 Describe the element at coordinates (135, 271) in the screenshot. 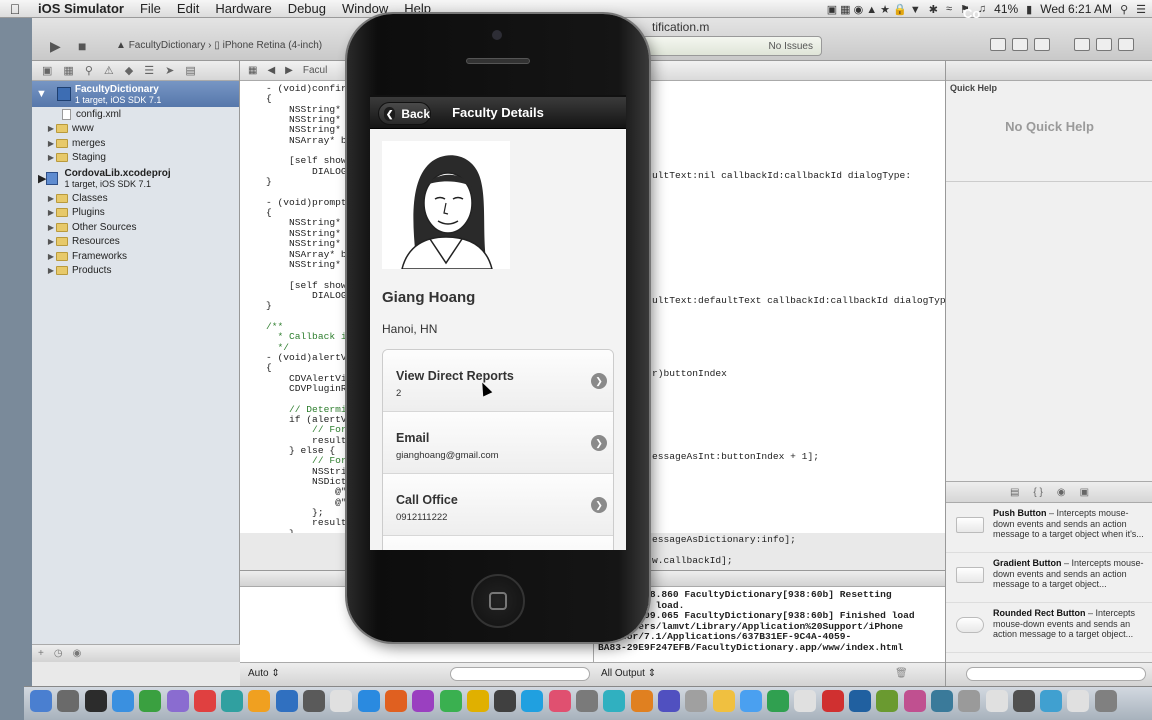

I see `tree-item-products: ▶ Products` at that location.